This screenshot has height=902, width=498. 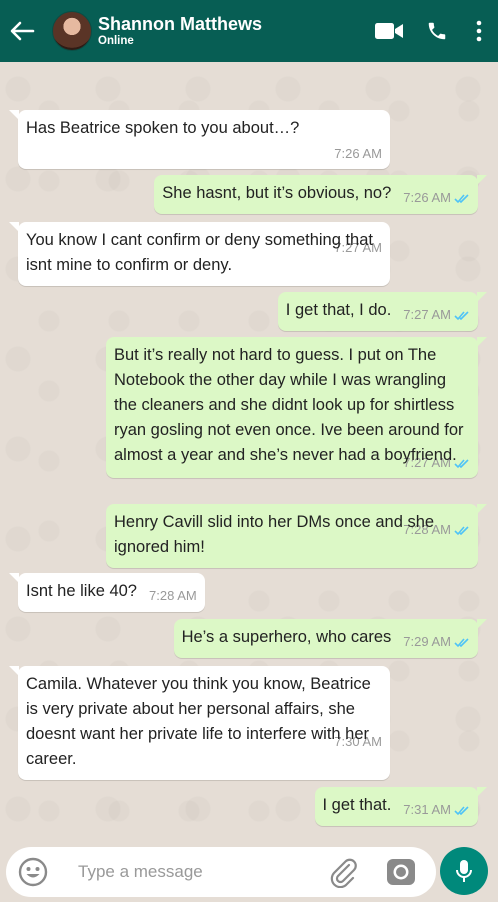 I want to click on message-text: She hasnt, but it’s obvious, no?, so click(x=277, y=193).